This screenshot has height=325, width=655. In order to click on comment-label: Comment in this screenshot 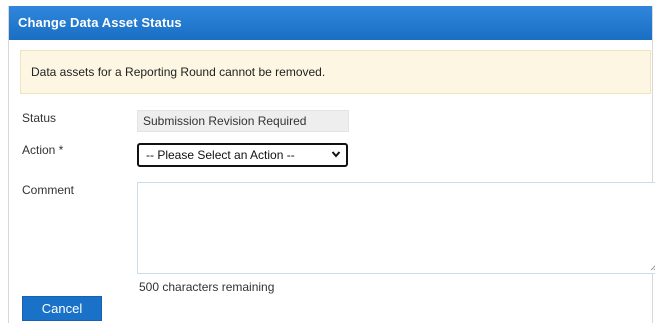, I will do `click(48, 190)`.